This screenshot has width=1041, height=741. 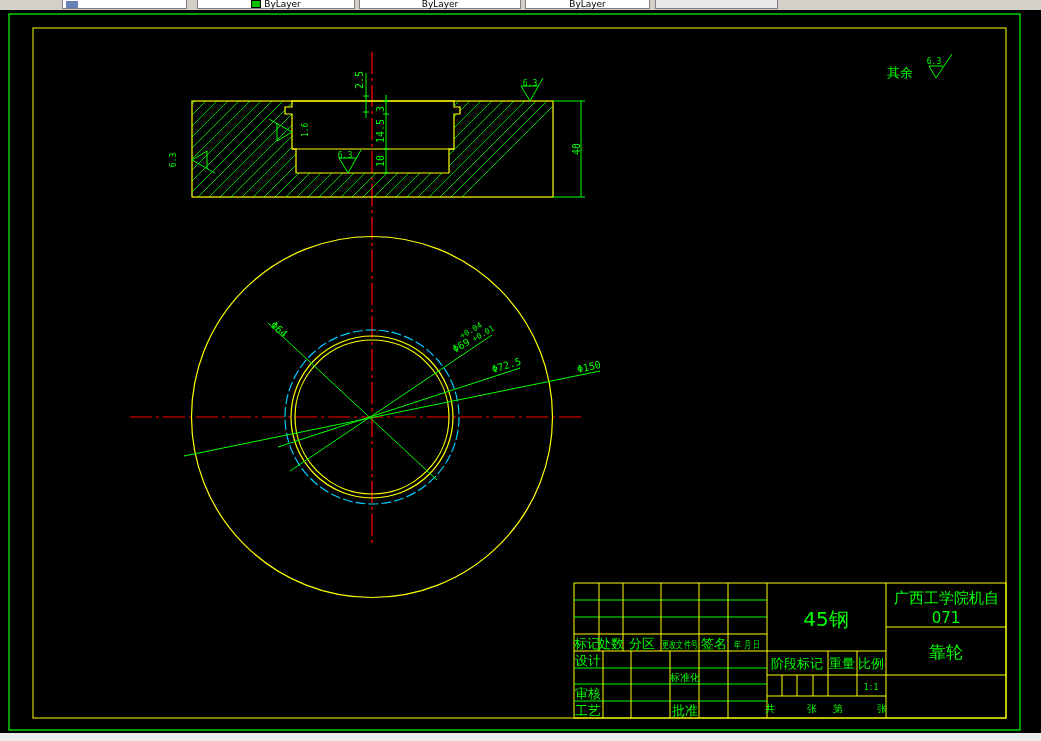 What do you see at coordinates (256, 4) in the screenshot?
I see `color-swatch-icon` at bounding box center [256, 4].